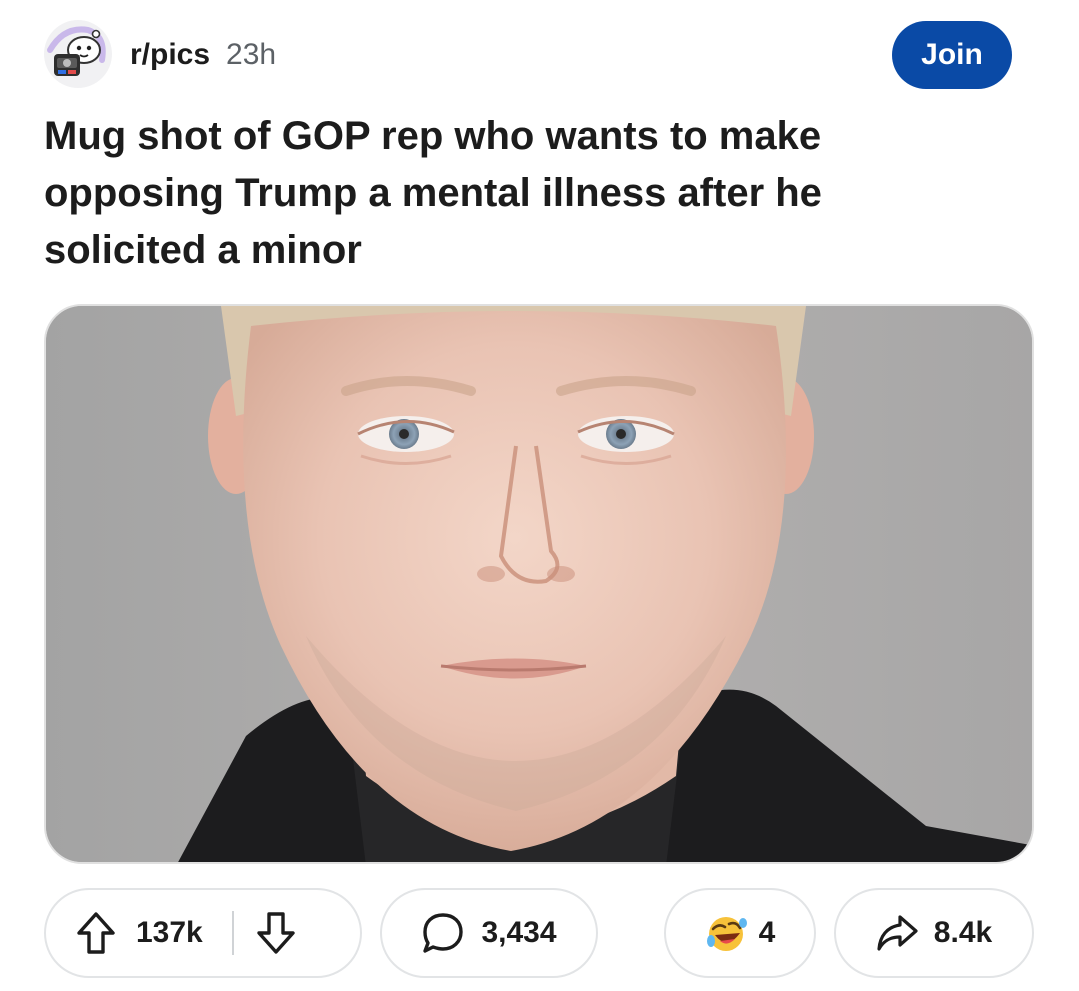  What do you see at coordinates (767, 932) in the screenshot?
I see `award-count: 4` at bounding box center [767, 932].